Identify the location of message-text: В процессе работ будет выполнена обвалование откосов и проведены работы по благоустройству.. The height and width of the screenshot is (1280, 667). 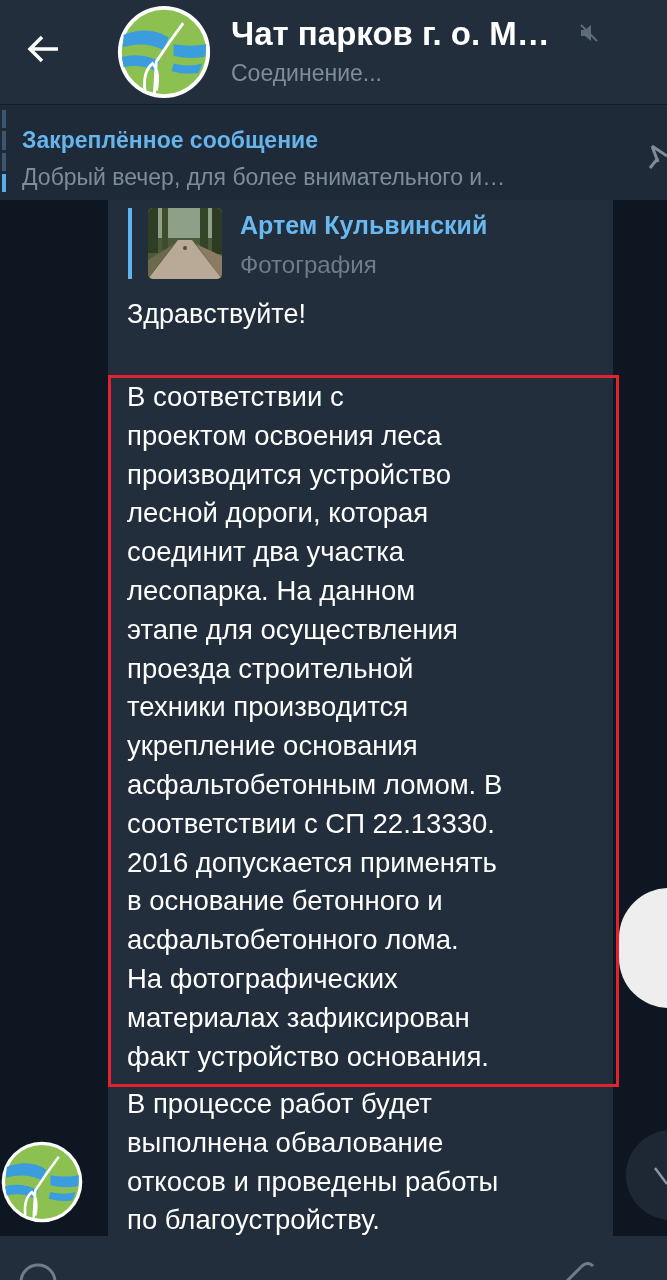
(313, 1162).